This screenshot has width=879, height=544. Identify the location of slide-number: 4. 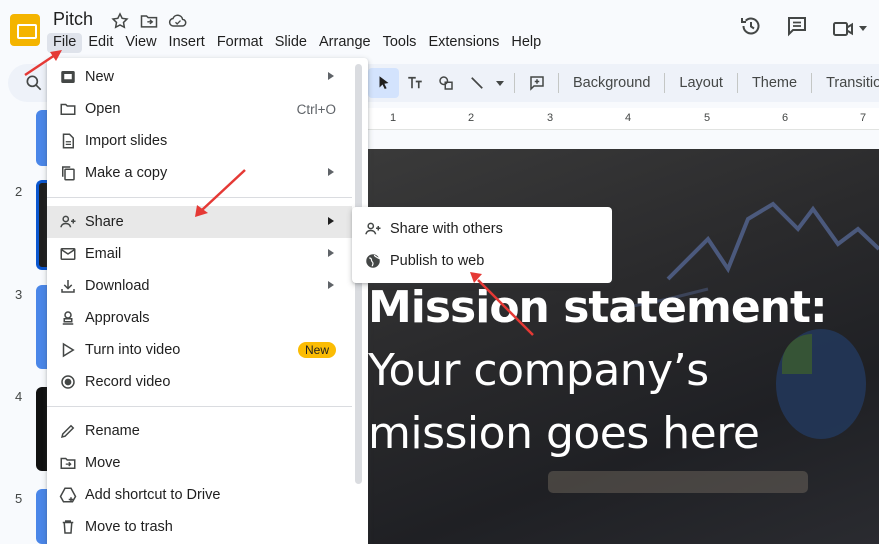
(19, 396).